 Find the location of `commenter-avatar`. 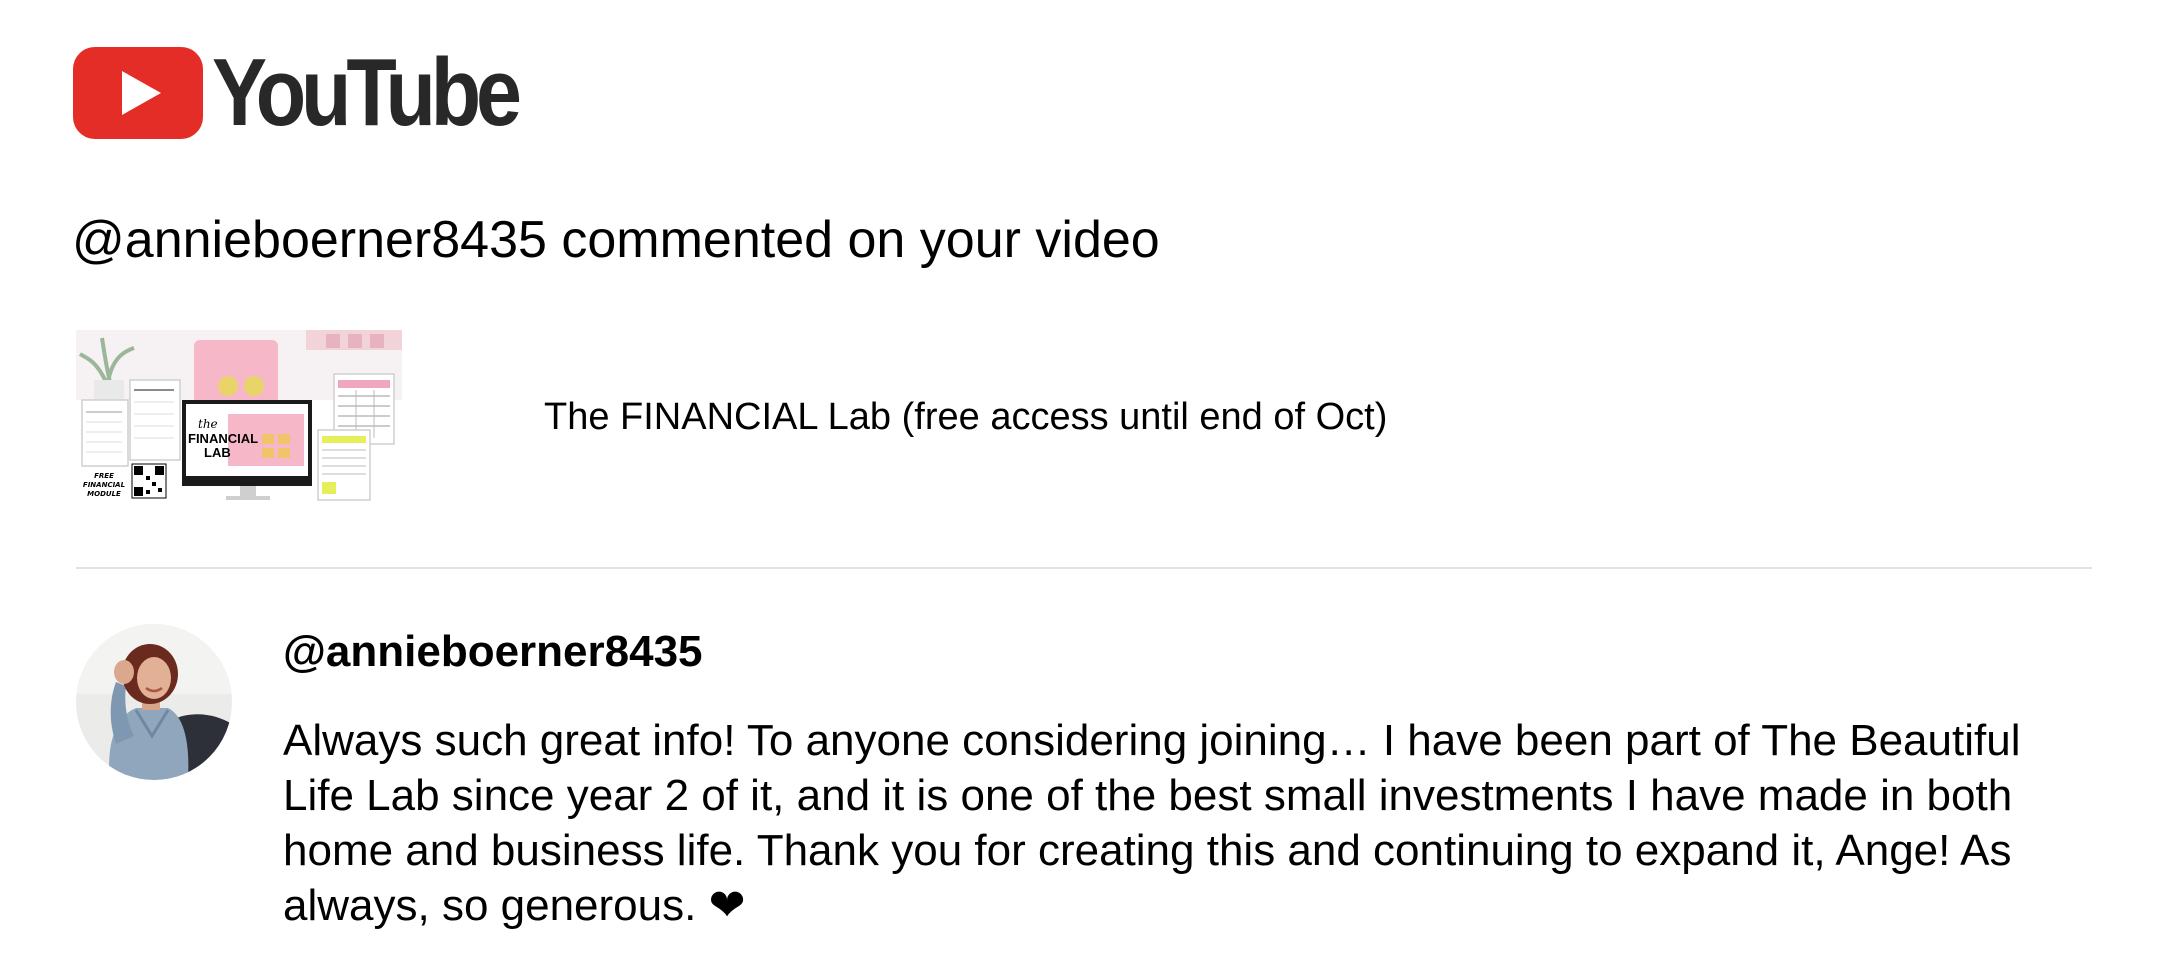

commenter-avatar is located at coordinates (154, 702).